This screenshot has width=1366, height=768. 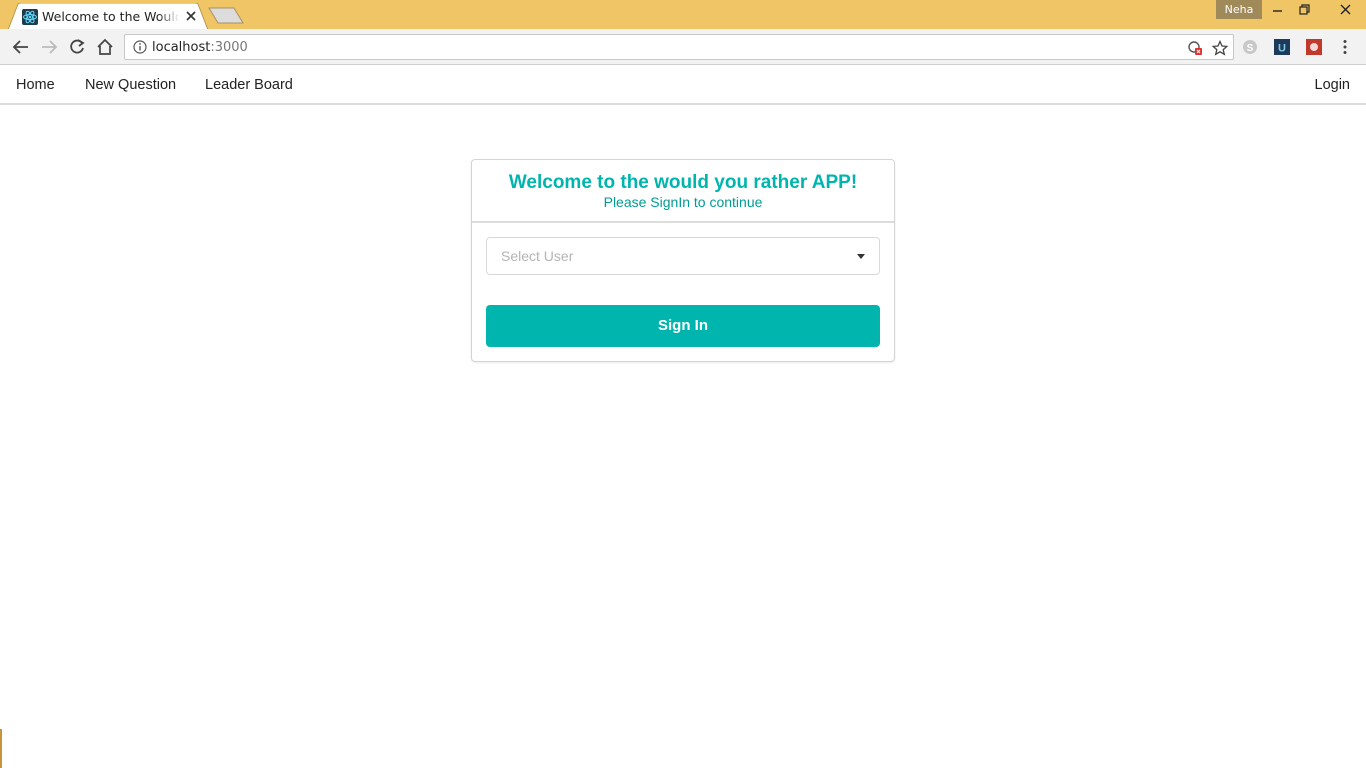 I want to click on address-bar: localhost:3000, so click(x=679, y=47).